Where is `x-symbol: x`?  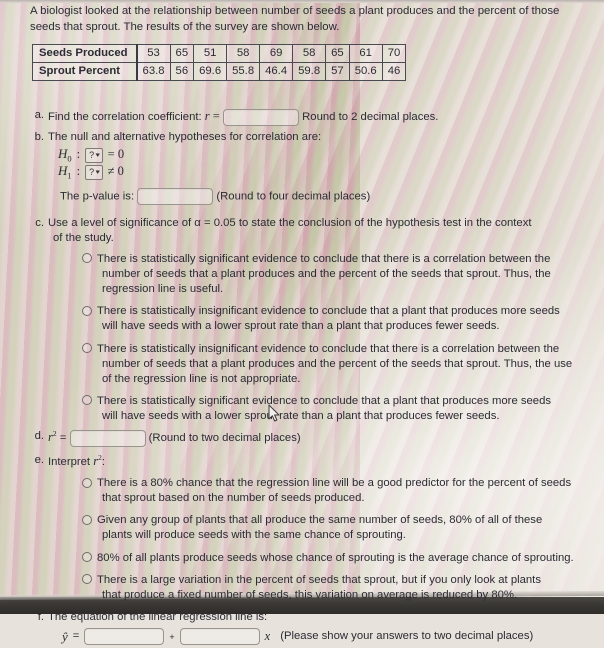
x-symbol: x is located at coordinates (267, 636).